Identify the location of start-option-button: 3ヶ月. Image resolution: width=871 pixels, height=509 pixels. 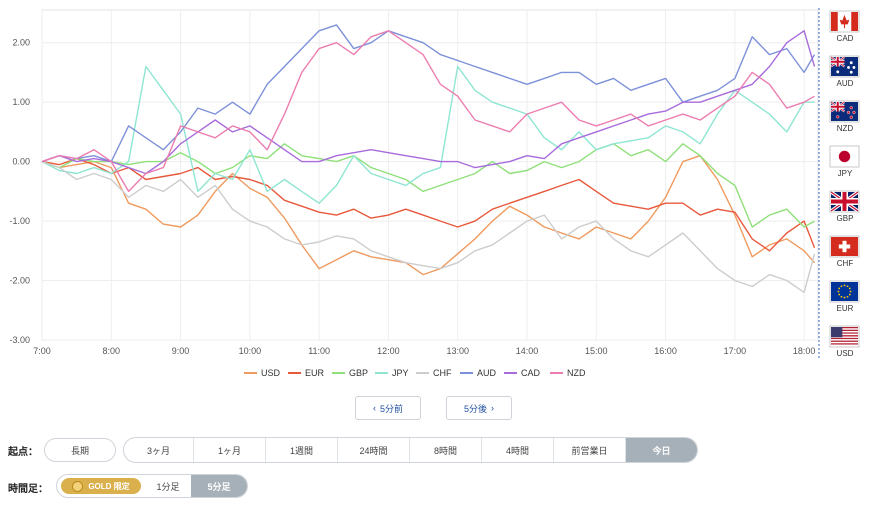
(159, 450).